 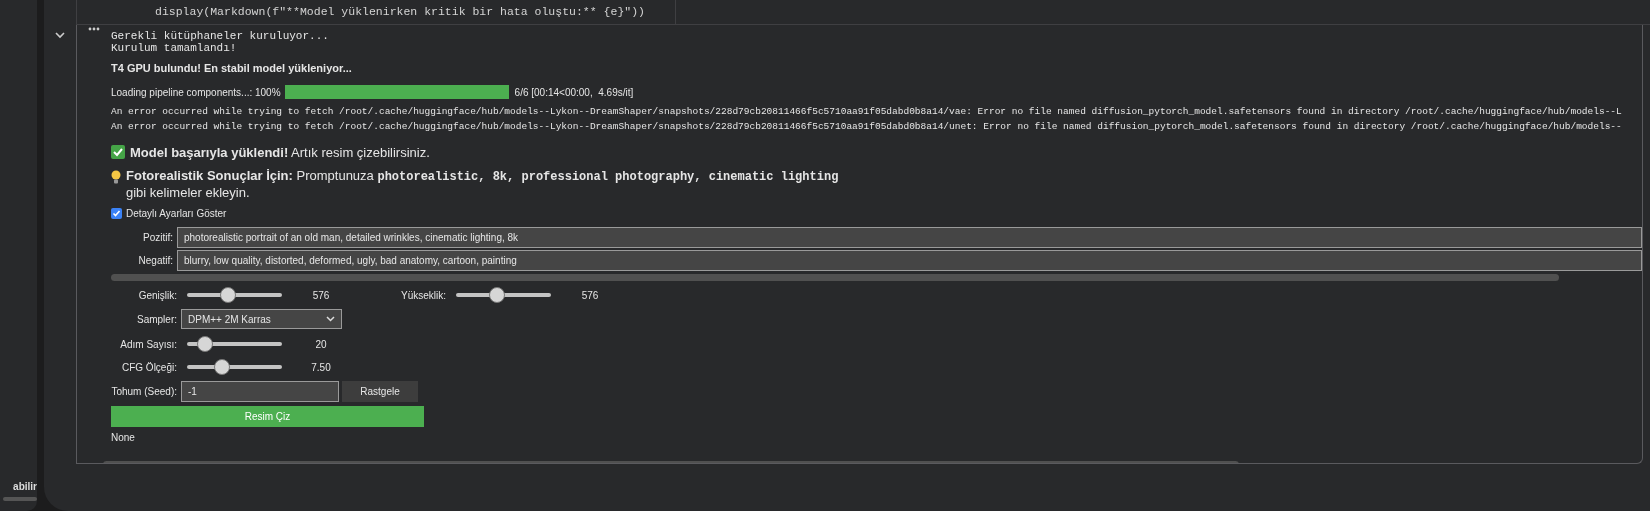 What do you see at coordinates (157, 319) in the screenshot?
I see `field-label: Sampler:` at bounding box center [157, 319].